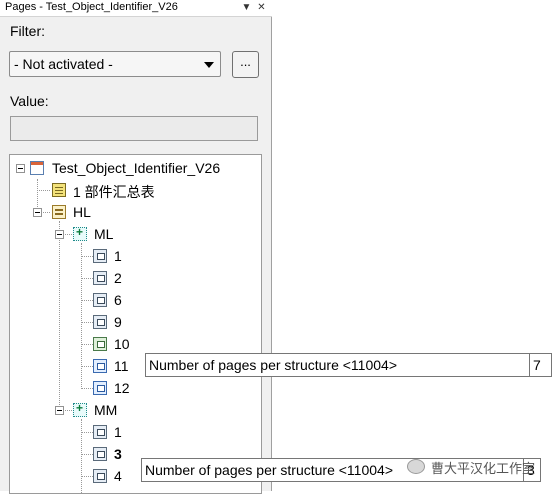 This screenshot has height=494, width=552. What do you see at coordinates (135, 278) in the screenshot?
I see `tree-node-page: 2` at bounding box center [135, 278].